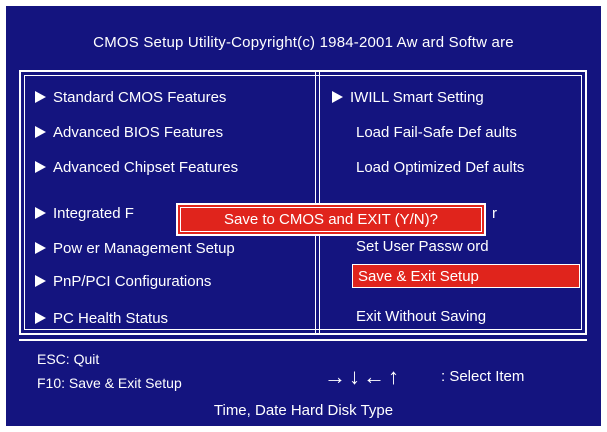 This screenshot has height=432, width=607. I want to click on menu-item-load-fail-safe: Load Fail-Safe Def aults, so click(436, 133).